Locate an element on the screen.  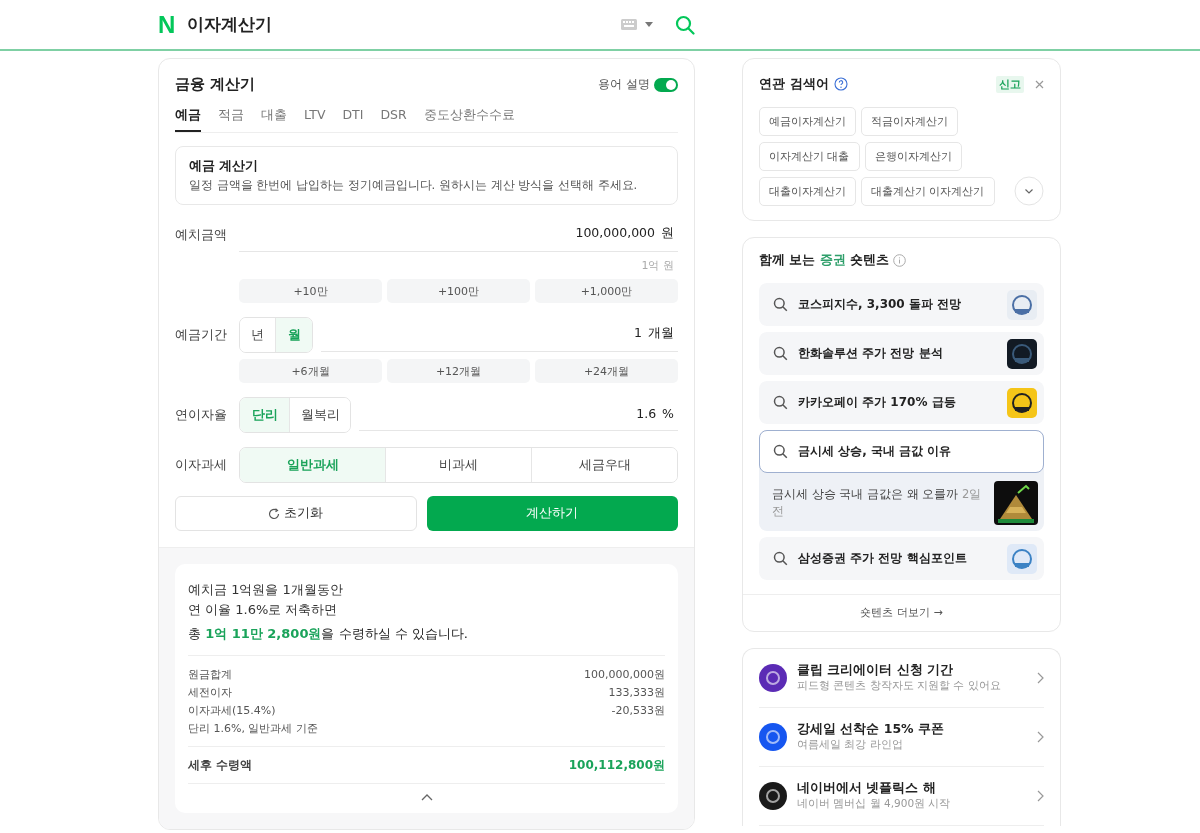
toggle-label: 용어 설명 is located at coordinates (624, 84).